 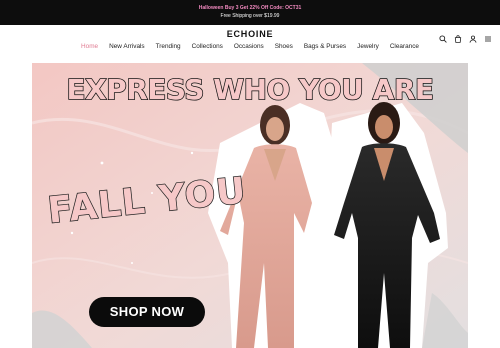 What do you see at coordinates (404, 47) in the screenshot?
I see `nav-clearance: Clearance` at bounding box center [404, 47].